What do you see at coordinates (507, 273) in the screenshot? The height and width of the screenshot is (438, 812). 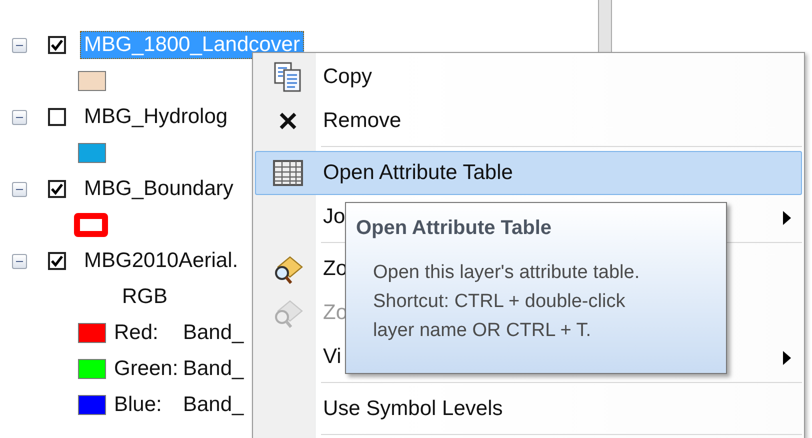 I see `tooltip-text: Open this layer's attribute table.` at bounding box center [507, 273].